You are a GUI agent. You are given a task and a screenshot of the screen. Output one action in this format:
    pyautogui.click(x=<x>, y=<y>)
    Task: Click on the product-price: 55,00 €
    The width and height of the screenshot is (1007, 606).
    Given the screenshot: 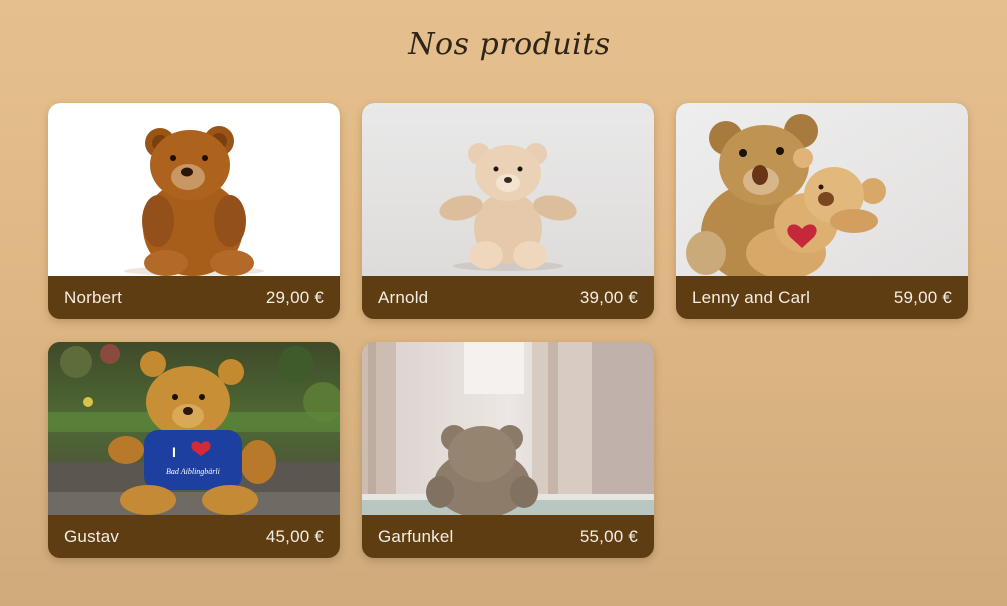 What is the action you would take?
    pyautogui.click(x=608, y=536)
    